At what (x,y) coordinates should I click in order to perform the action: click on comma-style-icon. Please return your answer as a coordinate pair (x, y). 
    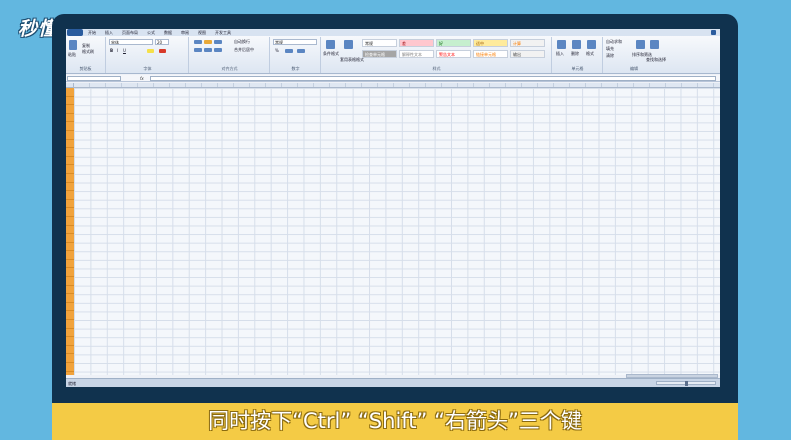
    Looking at the image, I should click on (289, 51).